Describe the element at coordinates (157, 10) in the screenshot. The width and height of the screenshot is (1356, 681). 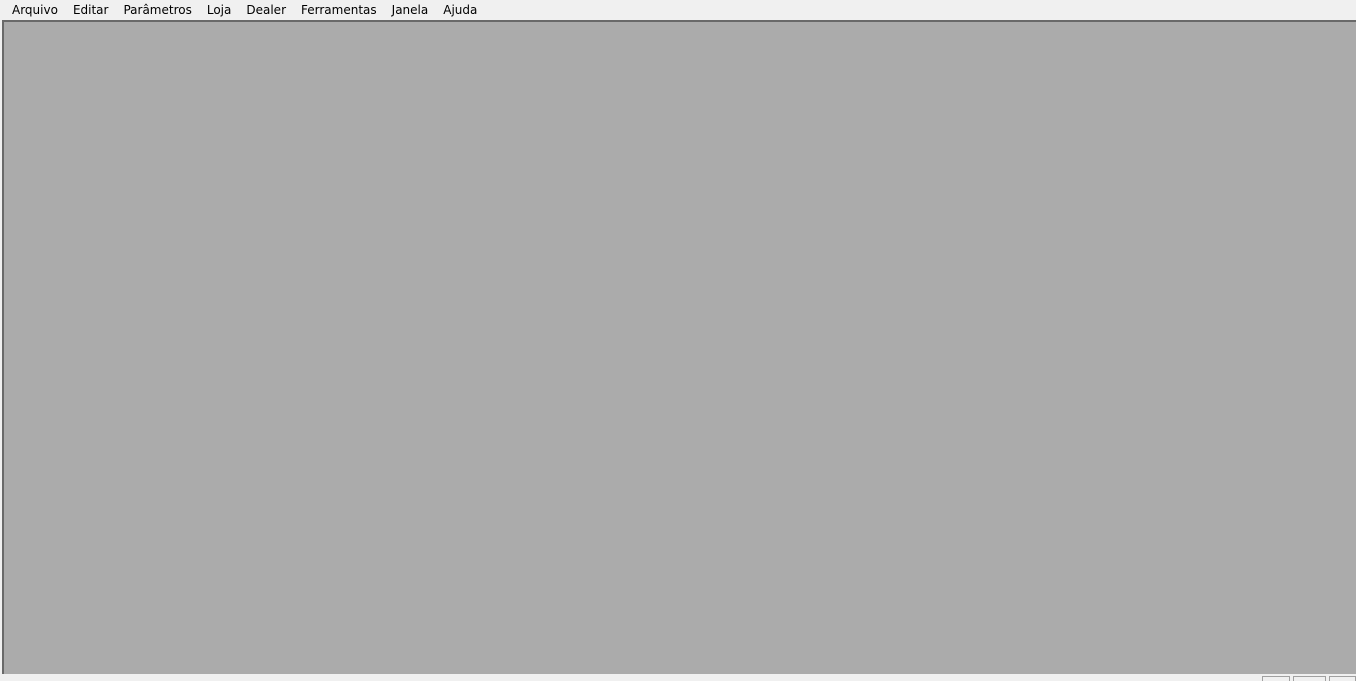
I see `menu-parametros: Parâmetros` at that location.